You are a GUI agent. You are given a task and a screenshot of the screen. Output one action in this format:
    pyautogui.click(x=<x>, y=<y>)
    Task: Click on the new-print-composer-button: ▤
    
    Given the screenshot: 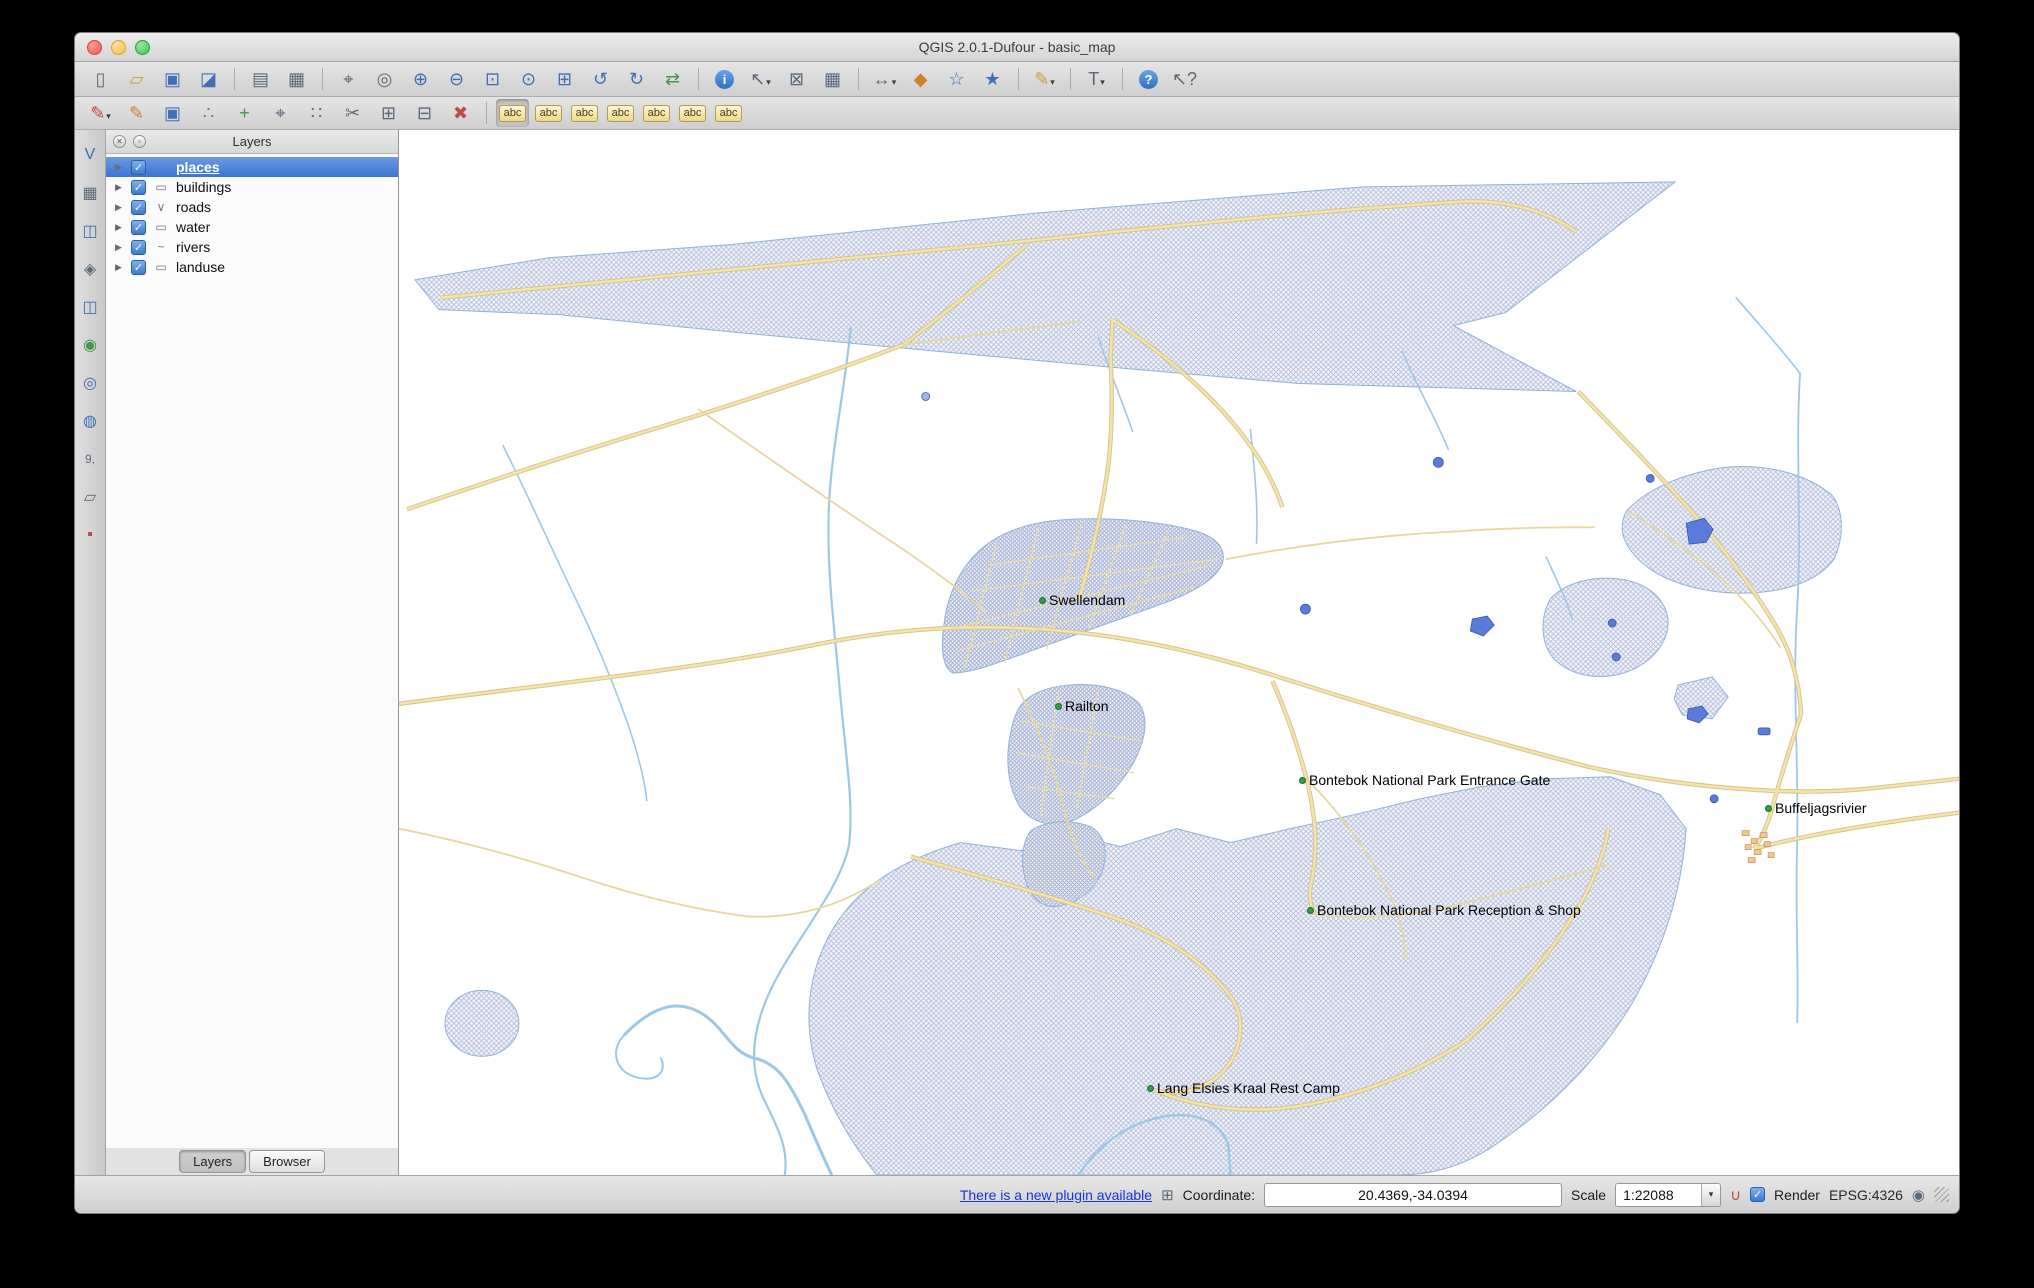 What is the action you would take?
    pyautogui.click(x=260, y=79)
    